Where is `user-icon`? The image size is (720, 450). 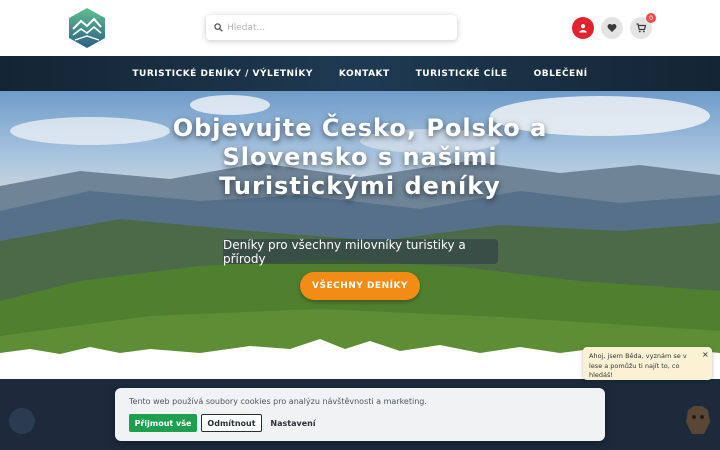 user-icon is located at coordinates (583, 28).